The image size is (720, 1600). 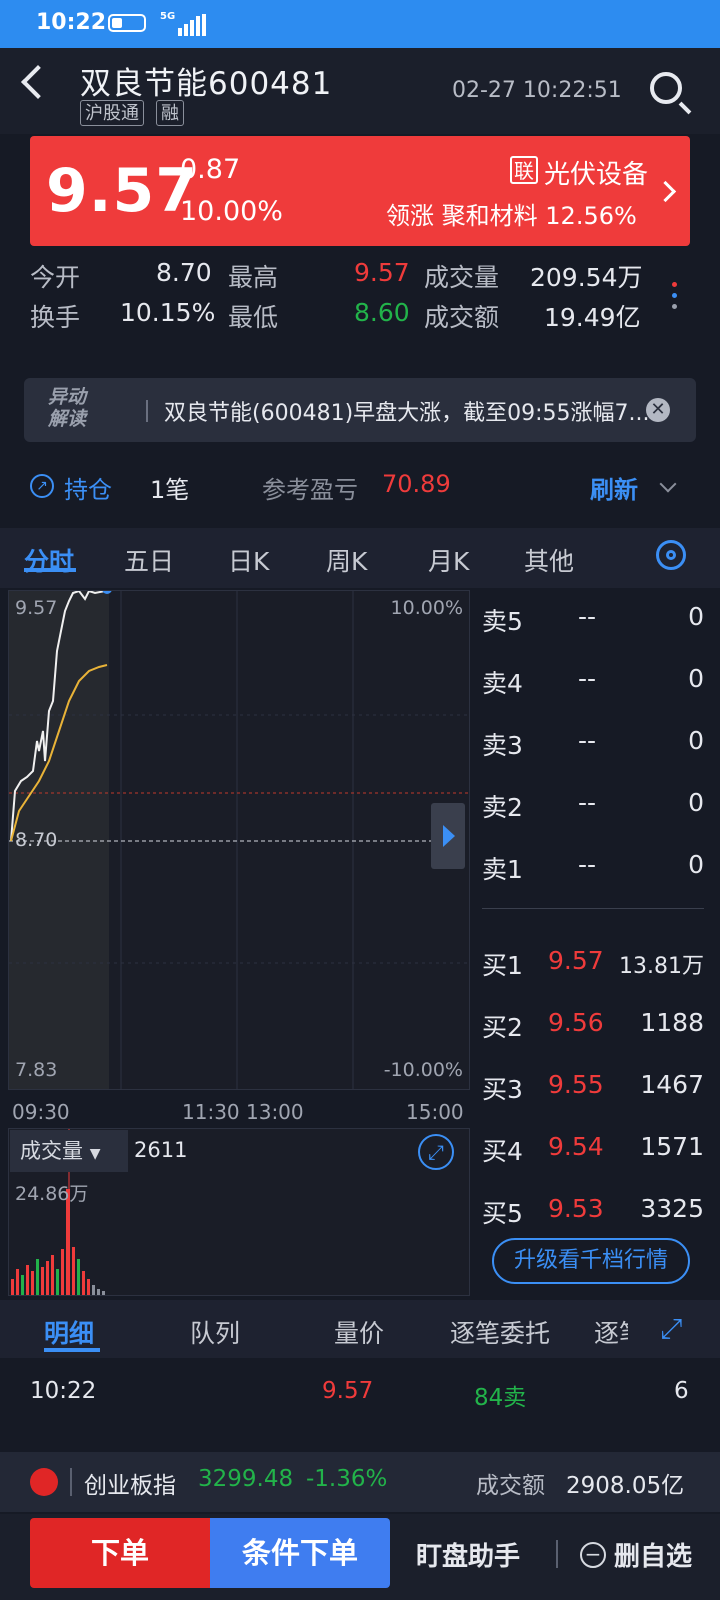 What do you see at coordinates (36, 608) in the screenshot?
I see `price-top-label: 9.57` at bounding box center [36, 608].